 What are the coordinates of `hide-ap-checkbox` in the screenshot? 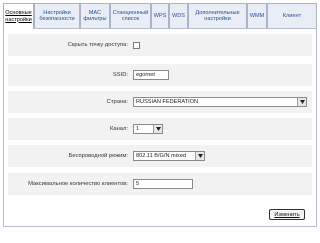 It's located at (136, 45).